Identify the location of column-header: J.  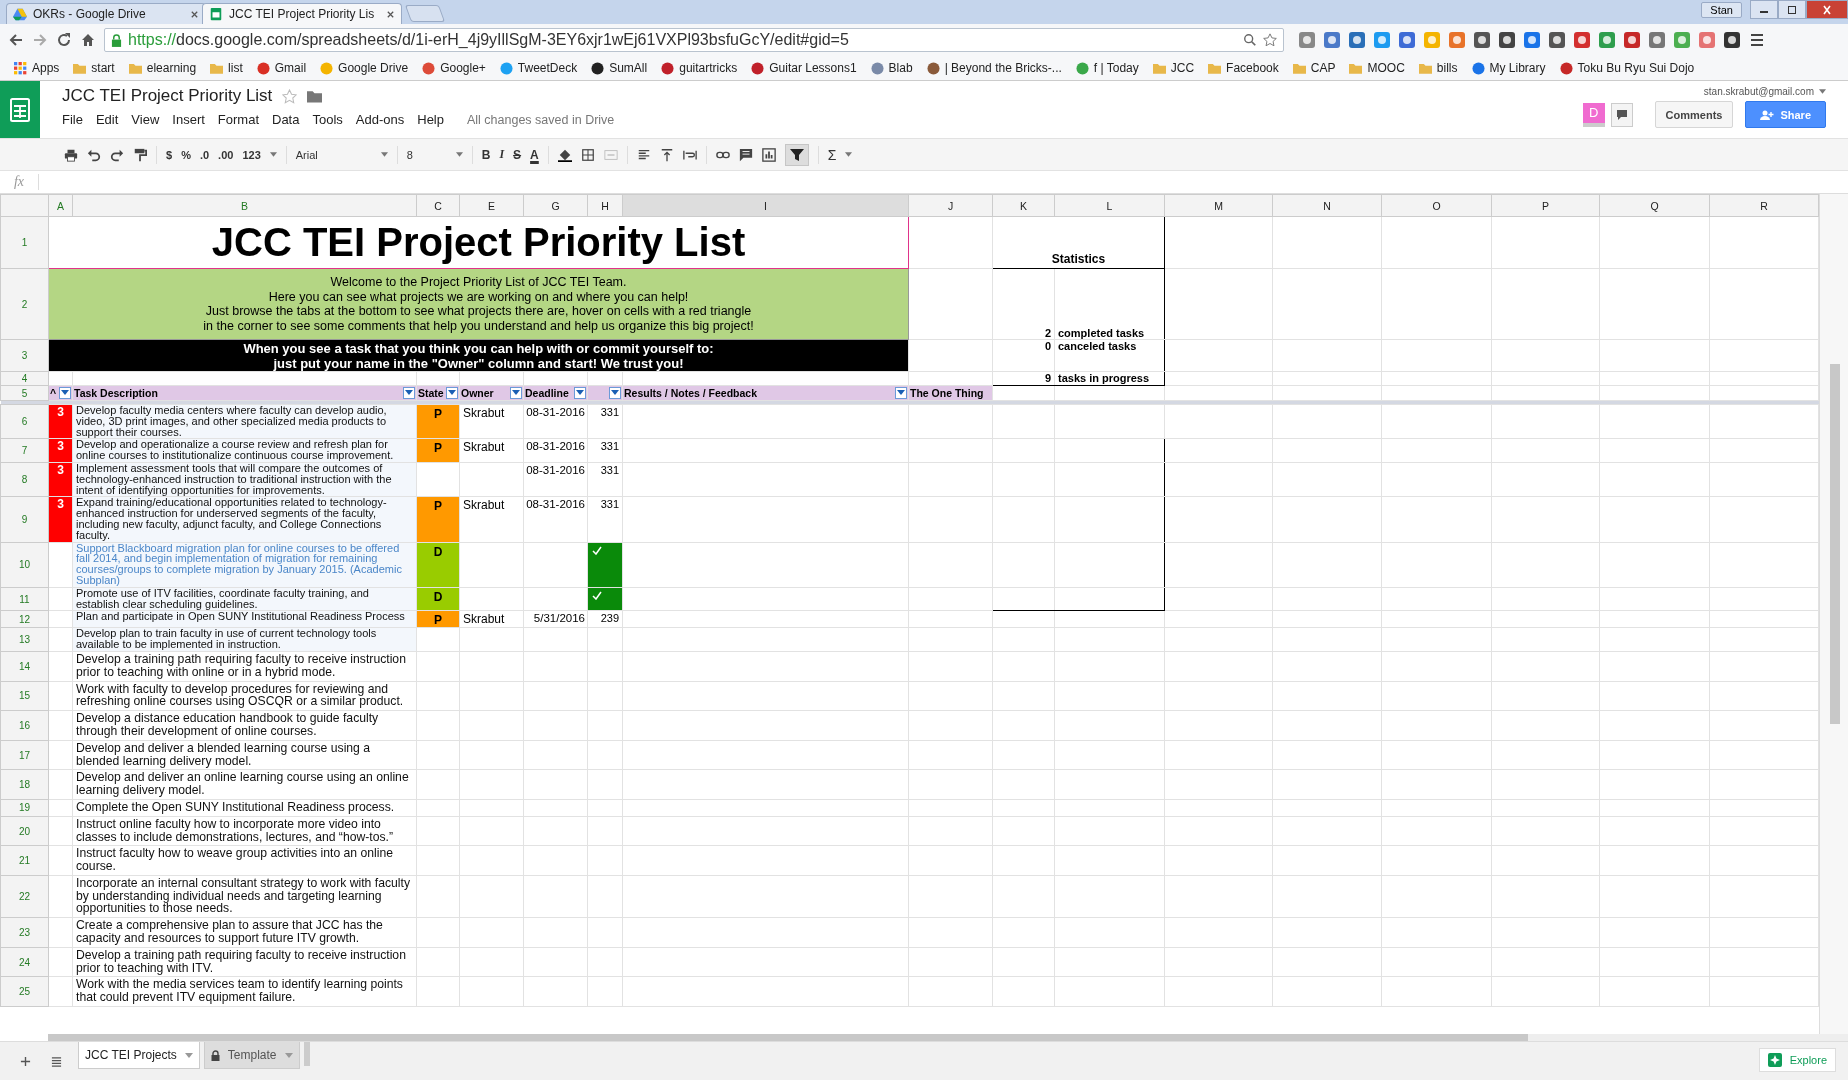
(950, 205).